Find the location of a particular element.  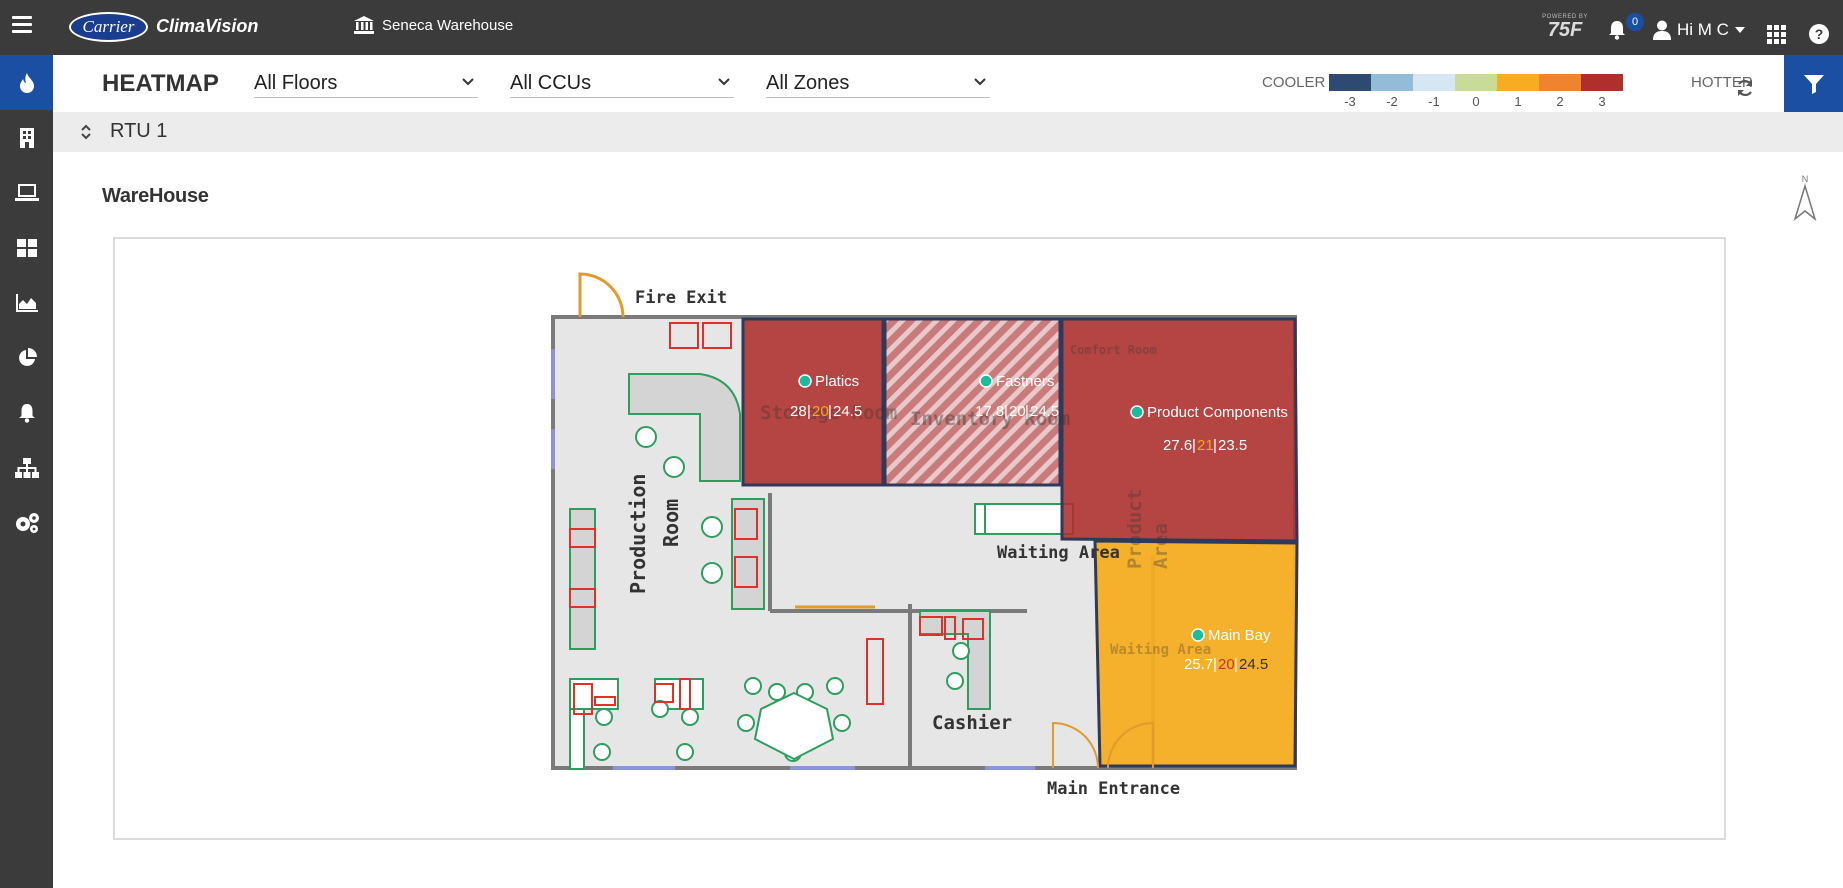

dashboard-icon is located at coordinates (26, 247).